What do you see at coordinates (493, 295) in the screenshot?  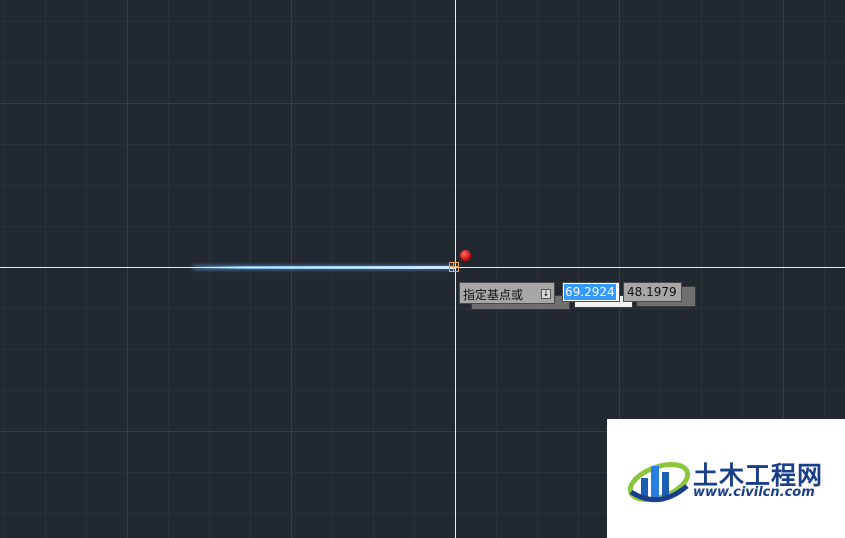 I see `prompt-label: 指定基点或` at bounding box center [493, 295].